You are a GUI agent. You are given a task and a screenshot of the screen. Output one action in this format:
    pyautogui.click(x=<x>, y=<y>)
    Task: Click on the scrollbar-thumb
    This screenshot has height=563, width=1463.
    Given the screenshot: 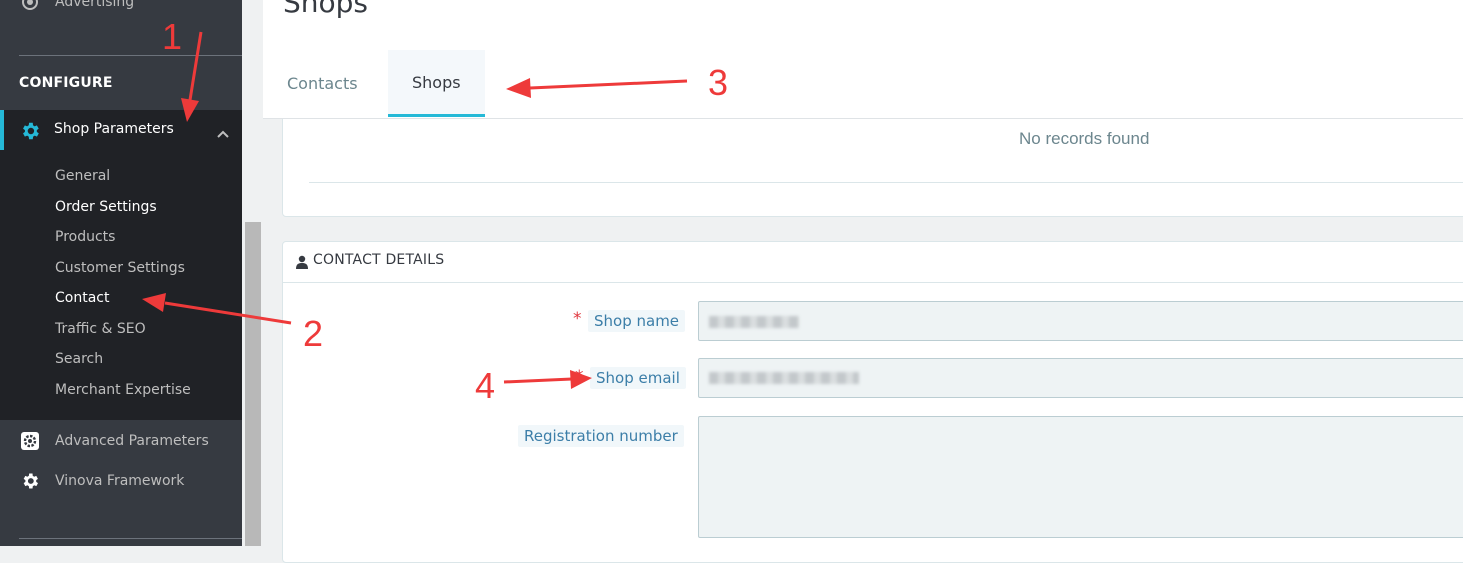 What is the action you would take?
    pyautogui.click(x=253, y=384)
    